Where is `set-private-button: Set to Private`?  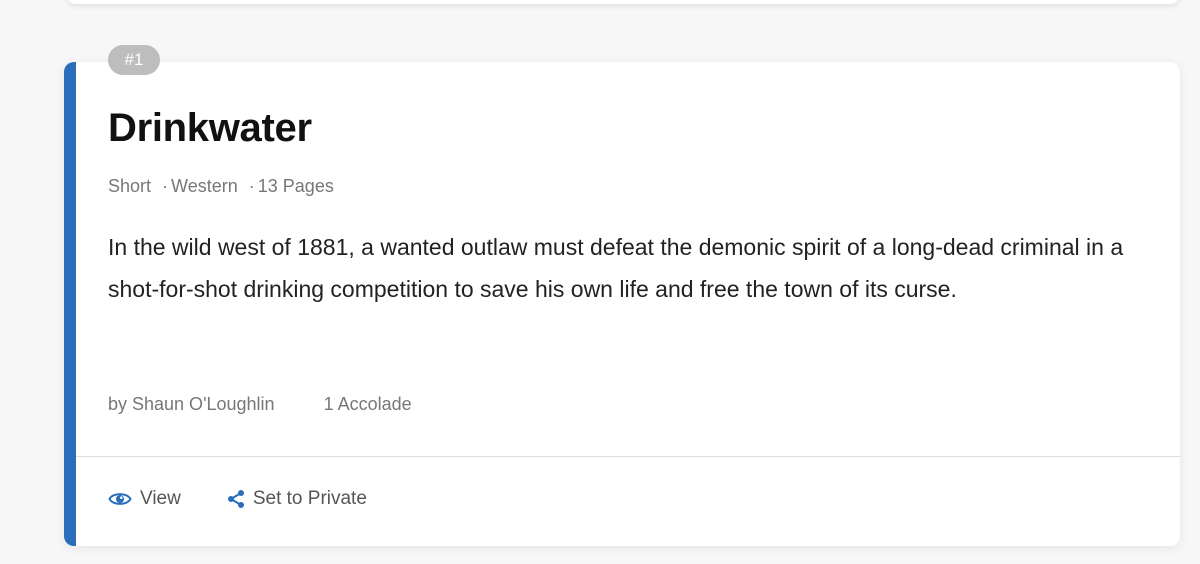 set-private-button: Set to Private is located at coordinates (297, 499).